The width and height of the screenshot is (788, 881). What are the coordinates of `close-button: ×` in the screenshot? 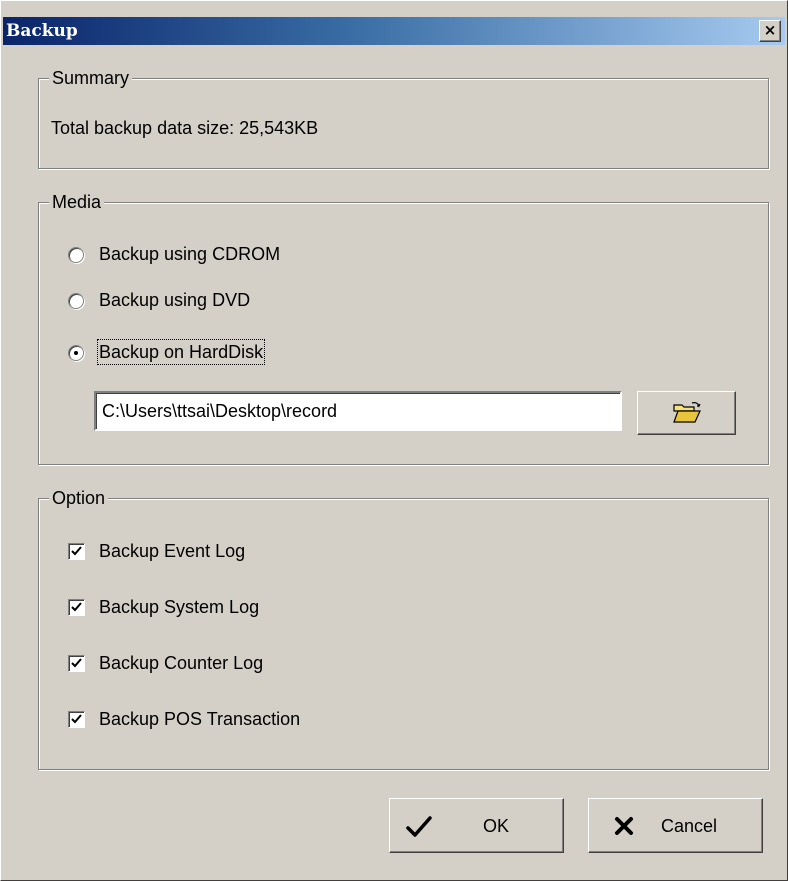 It's located at (770, 31).